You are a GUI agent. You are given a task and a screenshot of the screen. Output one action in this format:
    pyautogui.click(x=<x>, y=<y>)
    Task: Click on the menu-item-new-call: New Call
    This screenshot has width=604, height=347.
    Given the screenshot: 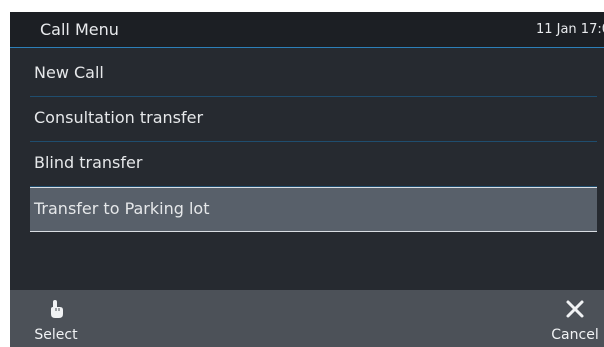 What is the action you would take?
    pyautogui.click(x=313, y=74)
    